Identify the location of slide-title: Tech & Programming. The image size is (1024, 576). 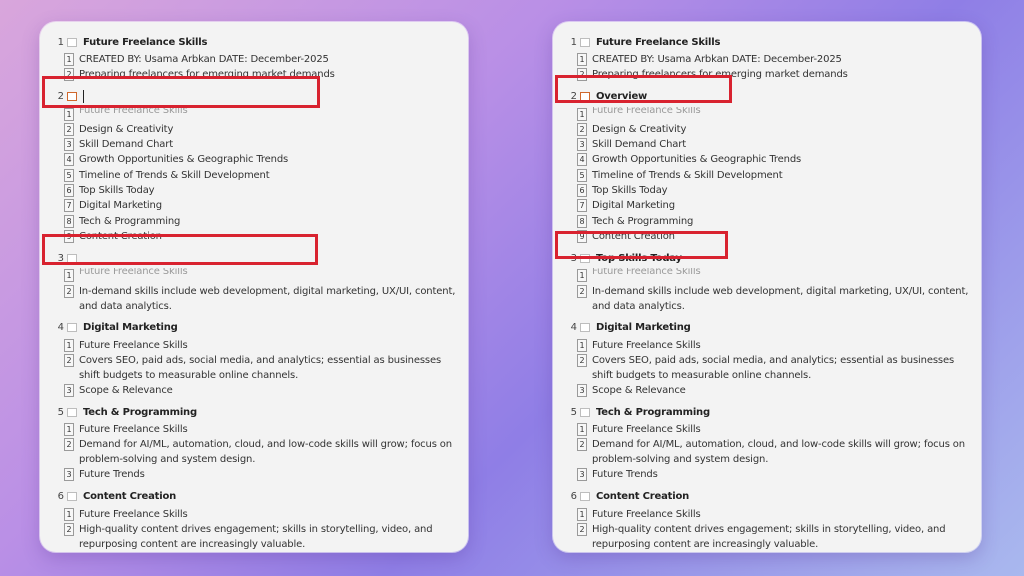
(140, 412).